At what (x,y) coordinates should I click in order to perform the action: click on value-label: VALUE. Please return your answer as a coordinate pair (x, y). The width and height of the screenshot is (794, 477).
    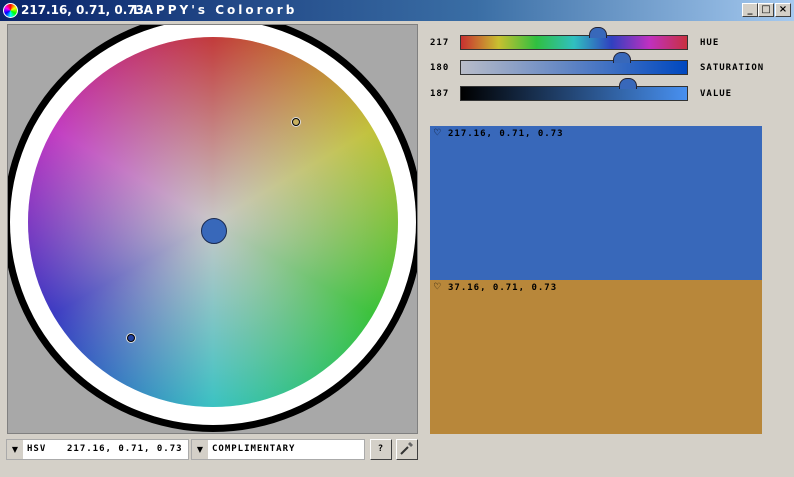
    Looking at the image, I should click on (716, 94).